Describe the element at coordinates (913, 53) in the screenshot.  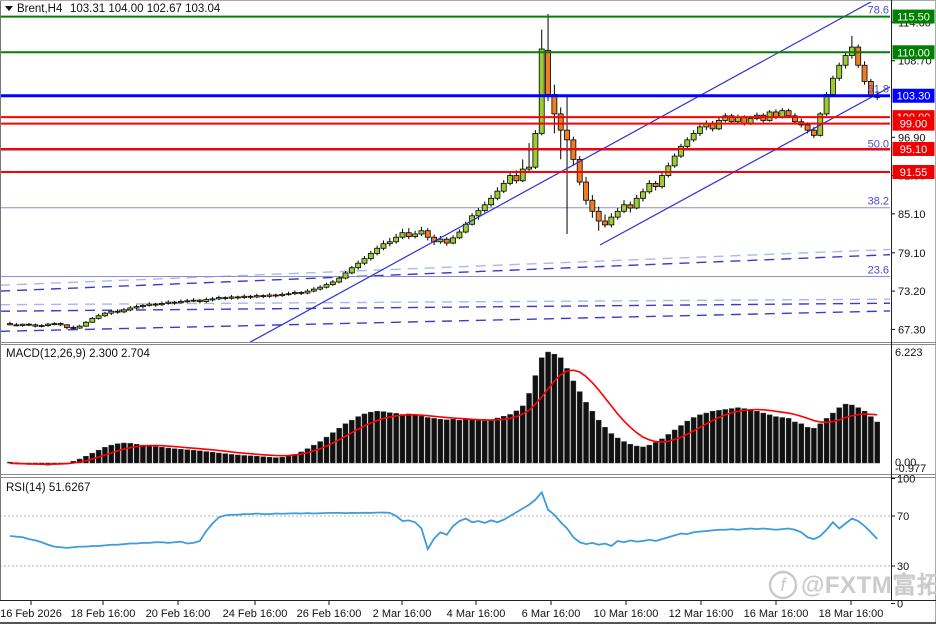
I see `price-badge-label: 110.00` at that location.